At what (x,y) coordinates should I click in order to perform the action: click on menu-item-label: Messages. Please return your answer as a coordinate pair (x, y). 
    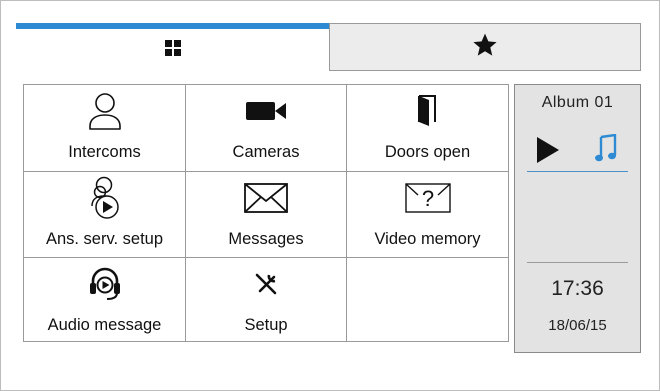
    Looking at the image, I should click on (266, 239).